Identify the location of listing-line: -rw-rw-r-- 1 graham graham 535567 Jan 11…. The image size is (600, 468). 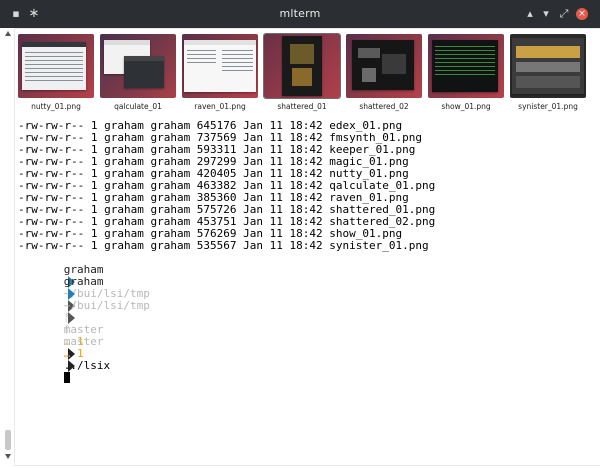
(223, 245).